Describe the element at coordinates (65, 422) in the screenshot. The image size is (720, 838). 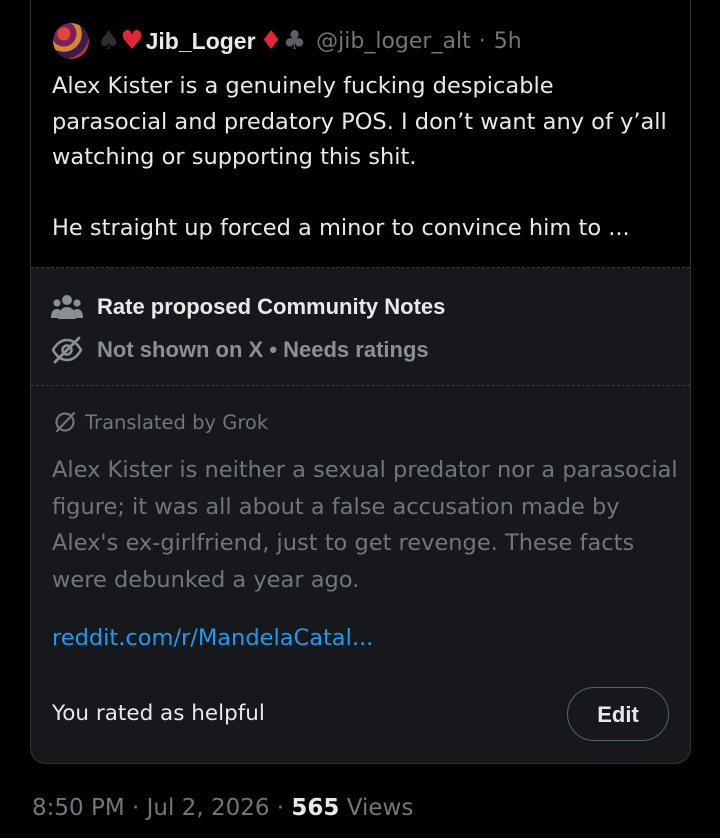
I see `grok-icon` at that location.